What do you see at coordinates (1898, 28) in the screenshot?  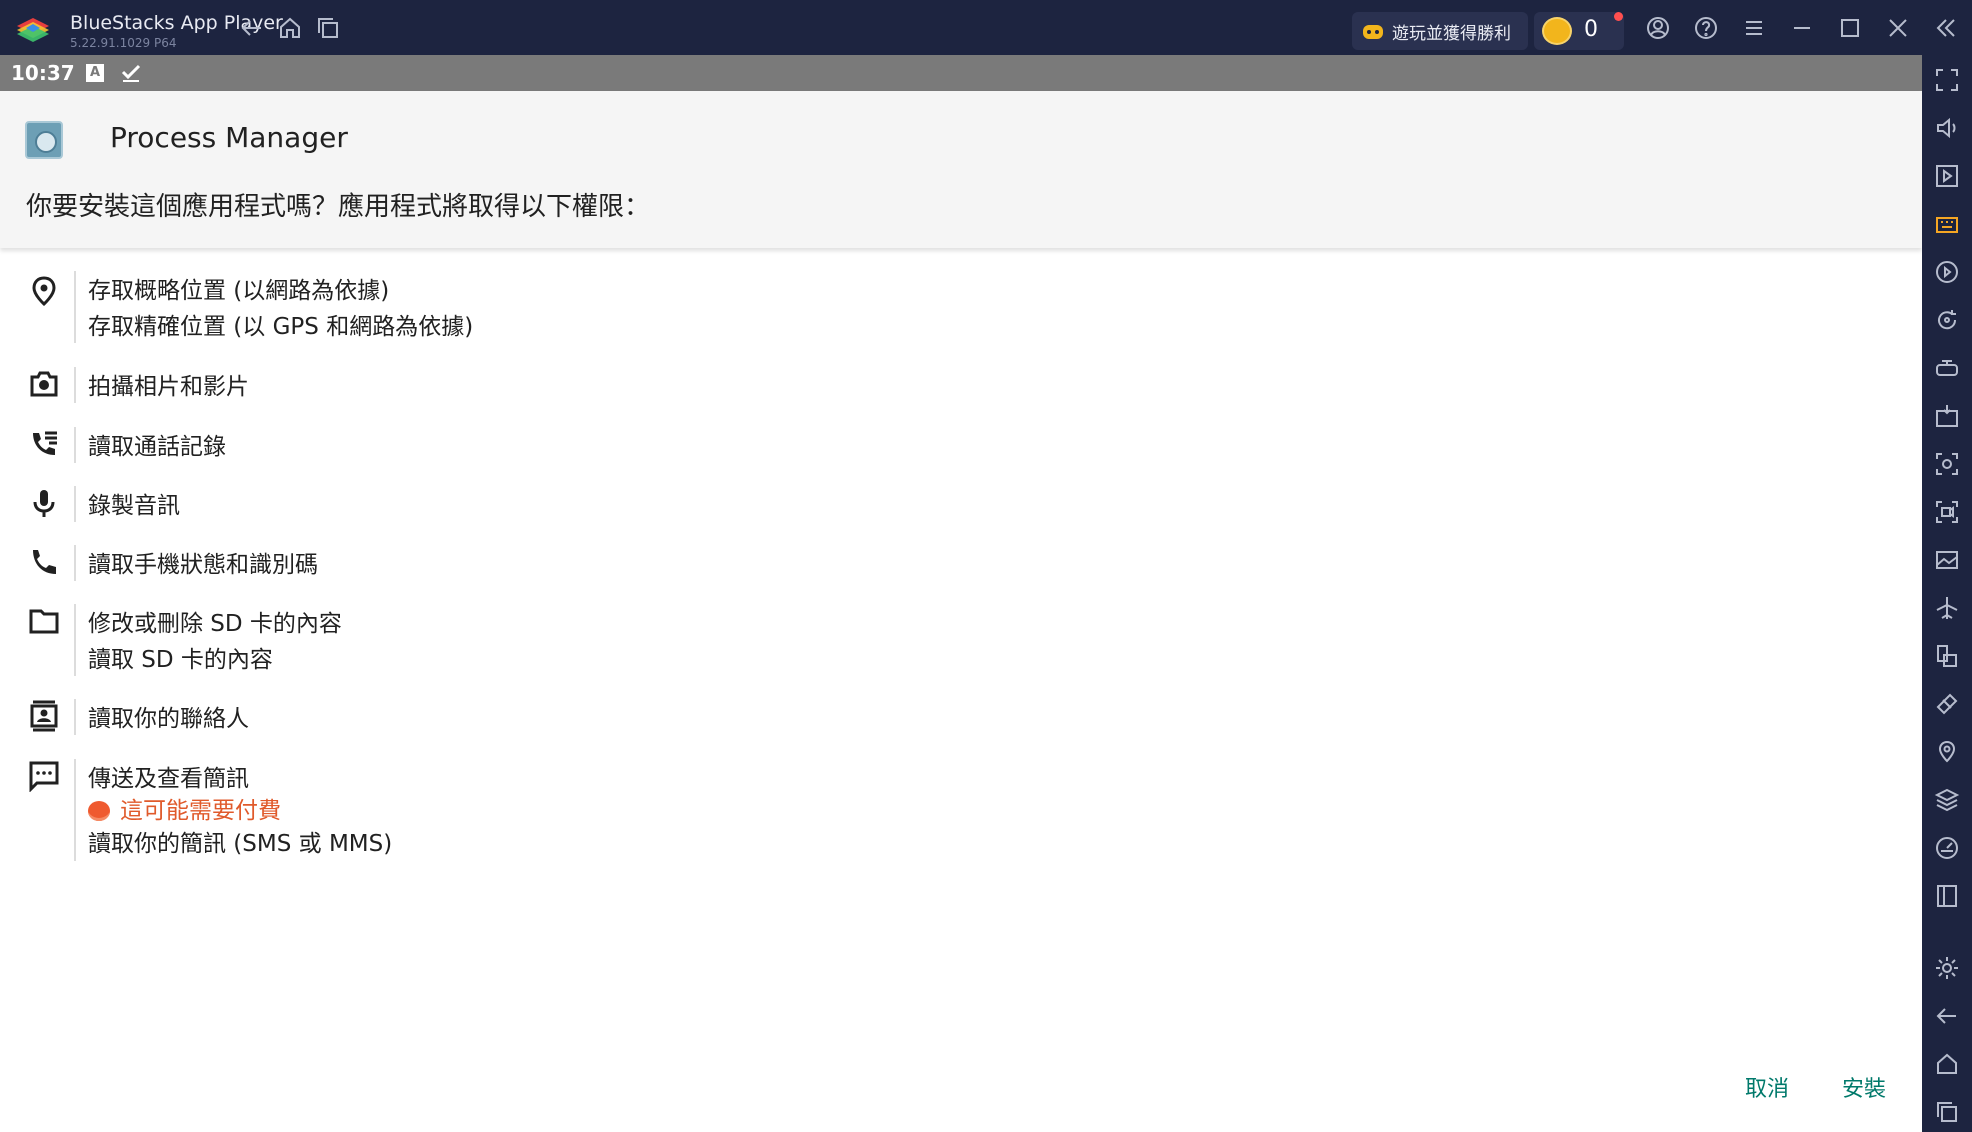 I see `close-icon` at bounding box center [1898, 28].